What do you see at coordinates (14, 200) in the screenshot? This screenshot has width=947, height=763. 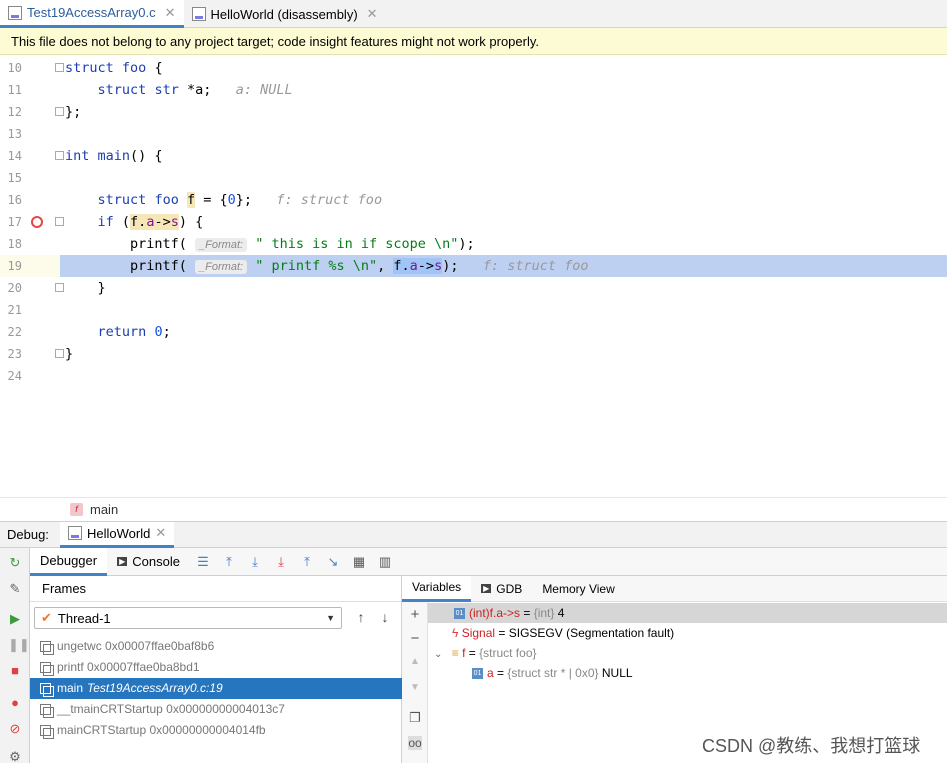 I see `line-number: 16` at bounding box center [14, 200].